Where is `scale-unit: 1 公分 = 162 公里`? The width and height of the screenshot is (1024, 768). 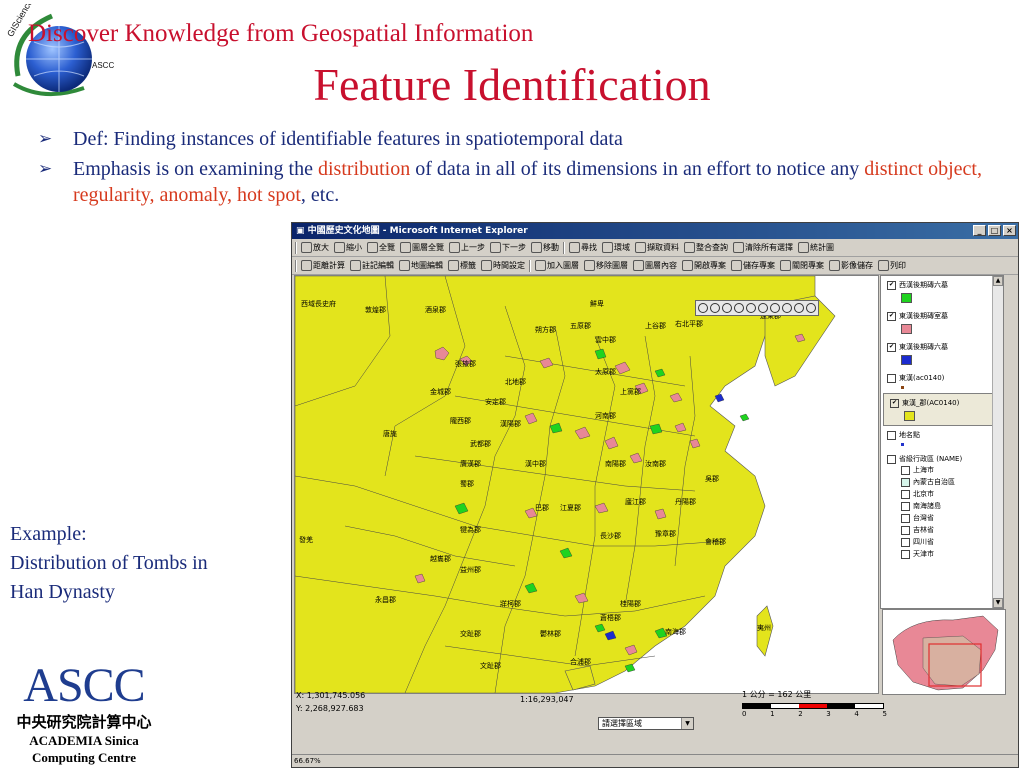
scale-unit: 1 公分 = 162 公里 is located at coordinates (777, 694).